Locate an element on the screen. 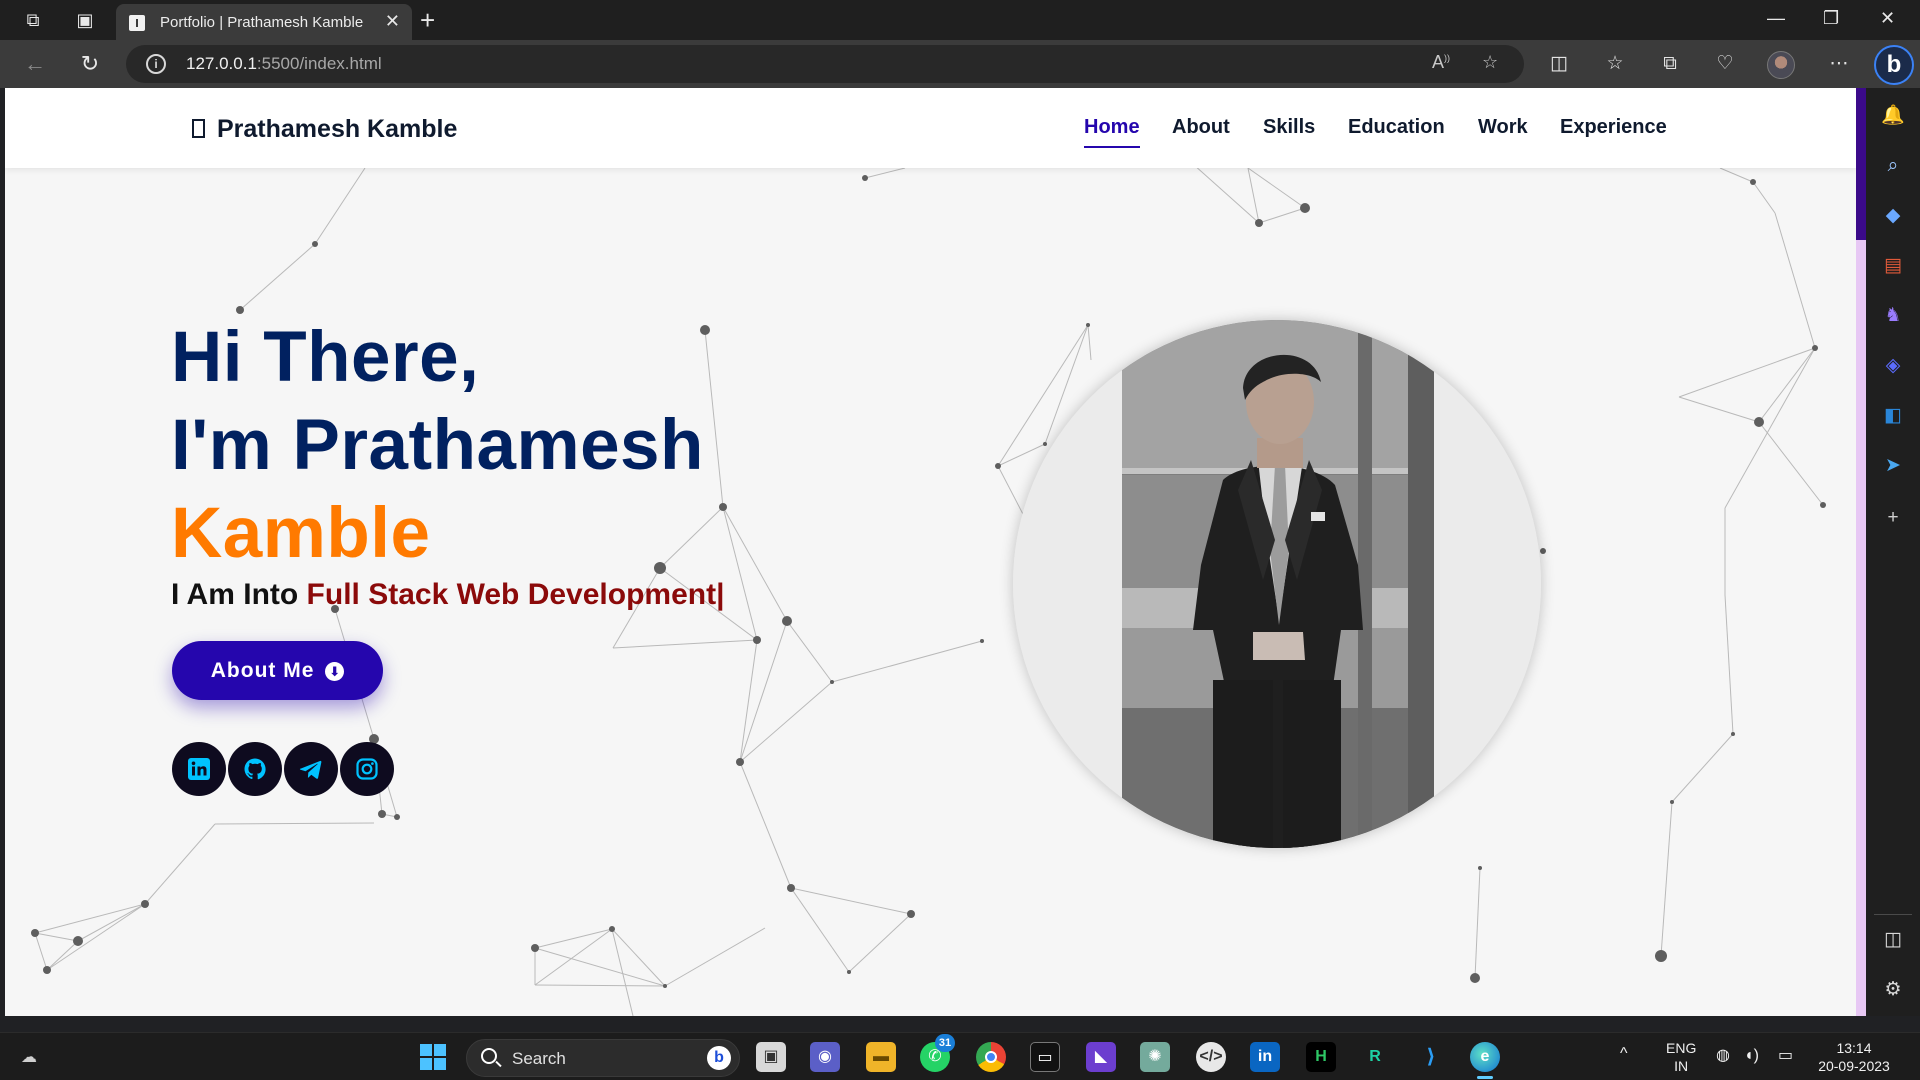 Image resolution: width=1920 pixels, height=1080 pixels. telegram-icon is located at coordinates (310, 769).